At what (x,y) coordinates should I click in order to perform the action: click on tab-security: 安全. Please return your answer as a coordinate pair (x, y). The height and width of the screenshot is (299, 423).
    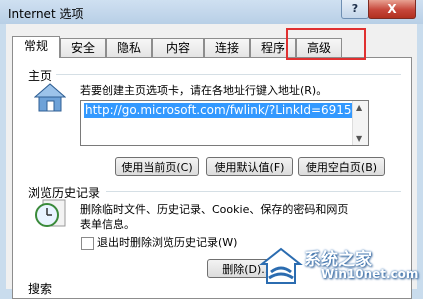
    Looking at the image, I should click on (83, 47).